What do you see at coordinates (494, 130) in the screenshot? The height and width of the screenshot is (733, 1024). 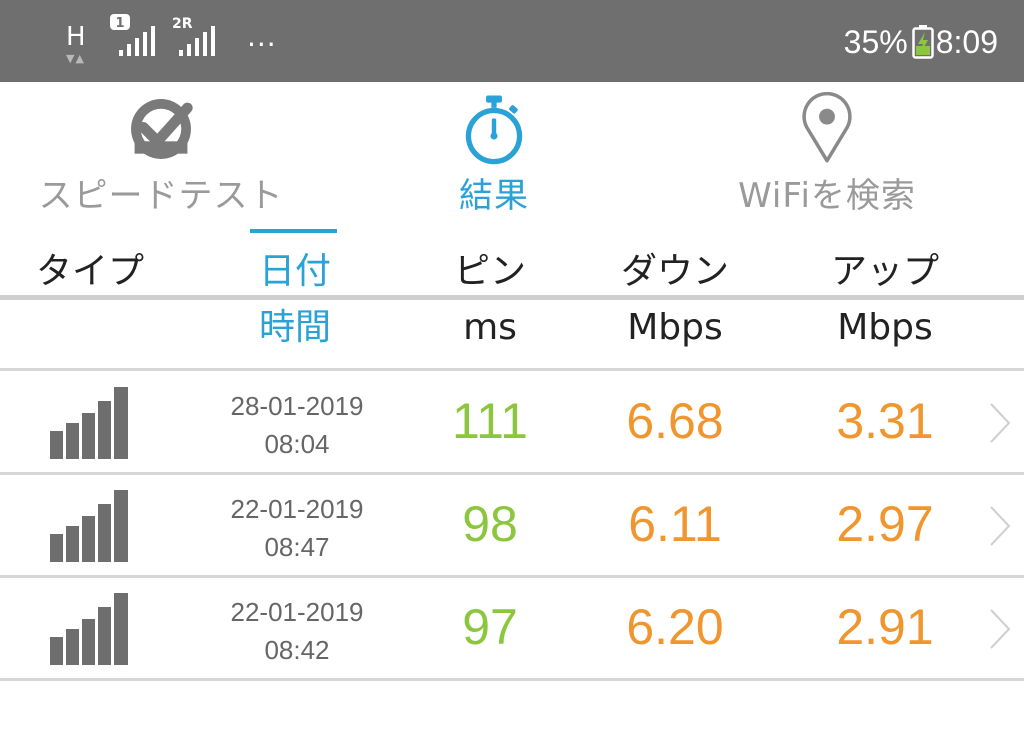 I see `stopwatch-icon` at bounding box center [494, 130].